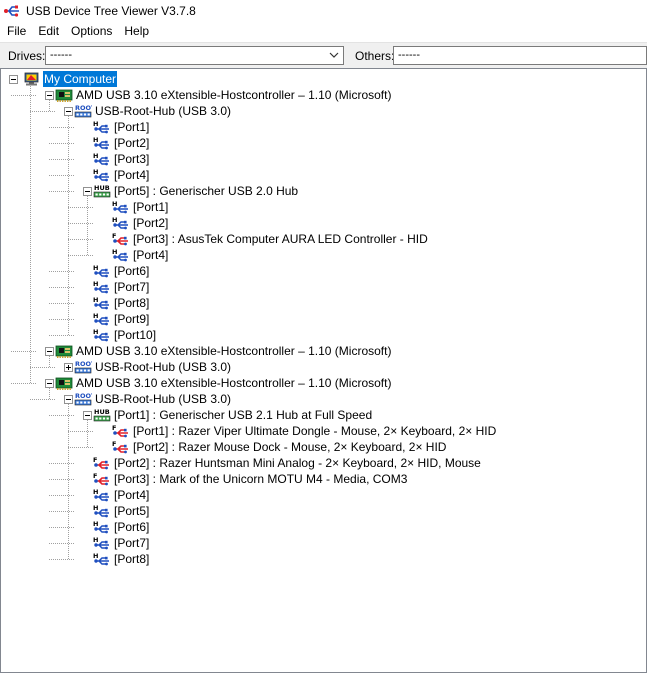 The image size is (647, 673). I want to click on menu-edit: Edit, so click(48, 31).